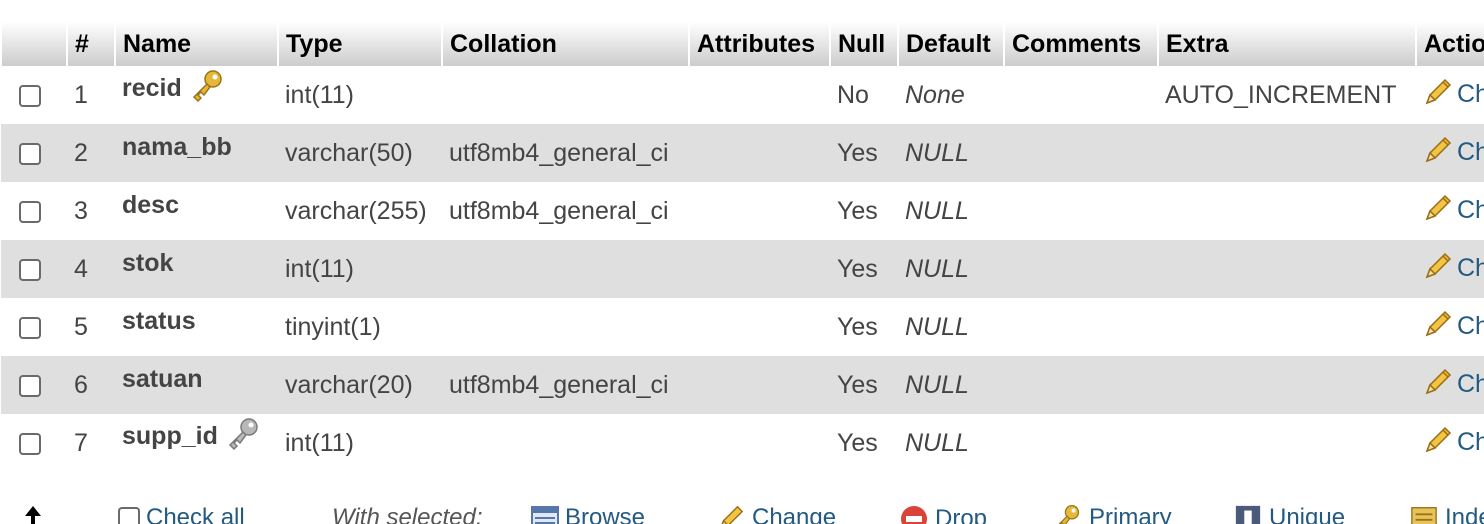 The image size is (1484, 524). What do you see at coordinates (1449, 44) in the screenshot?
I see `col-header-action: Action` at bounding box center [1449, 44].